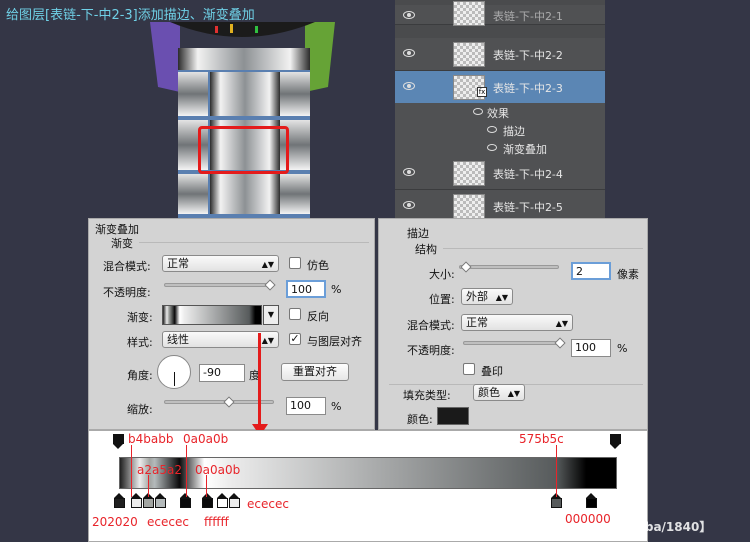  Describe the element at coordinates (420, 419) in the screenshot. I see `color-label: 颜色:` at that location.